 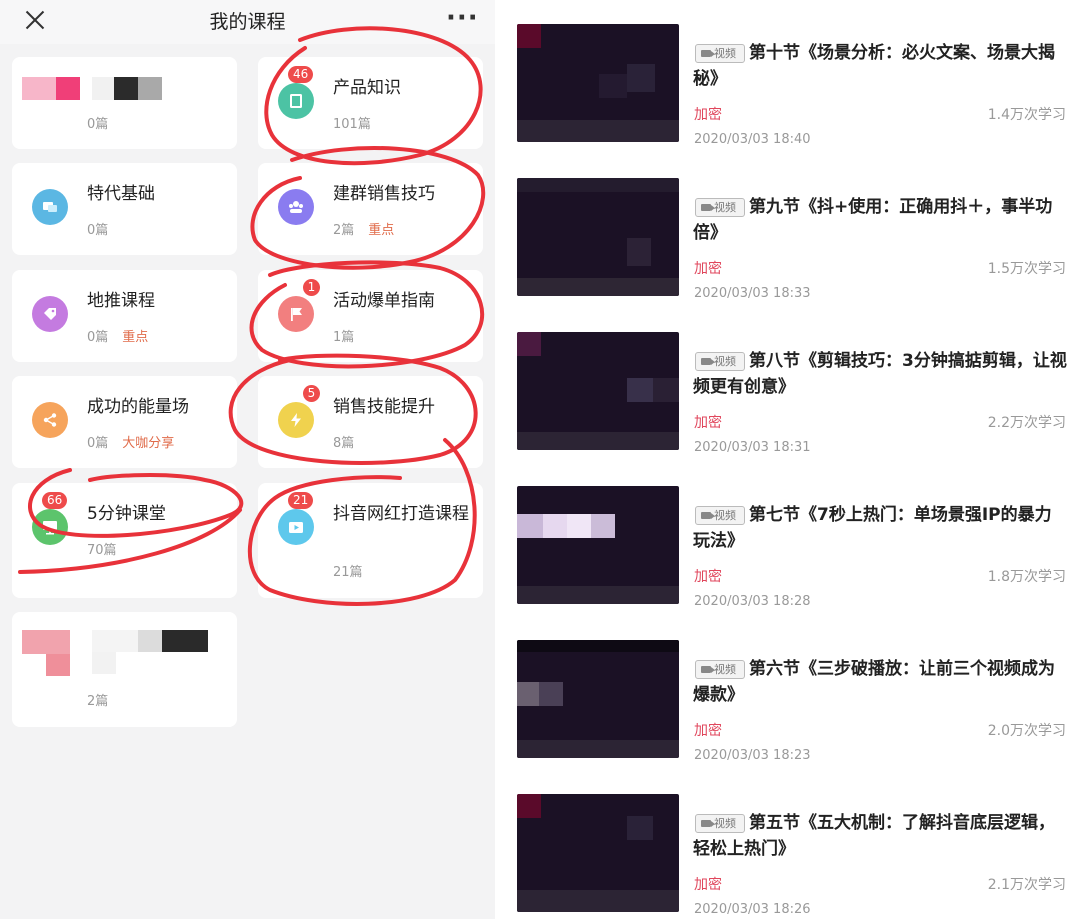 I want to click on lesson-title: 第六节《三步破播放：让前三个视频成为爆款》, so click(x=874, y=682).